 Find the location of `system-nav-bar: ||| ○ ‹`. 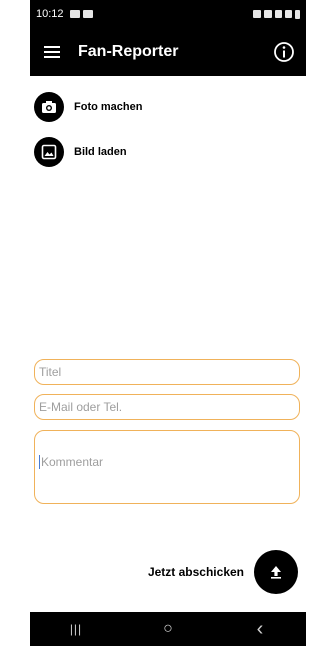

system-nav-bar: ||| ○ ‹ is located at coordinates (168, 629).